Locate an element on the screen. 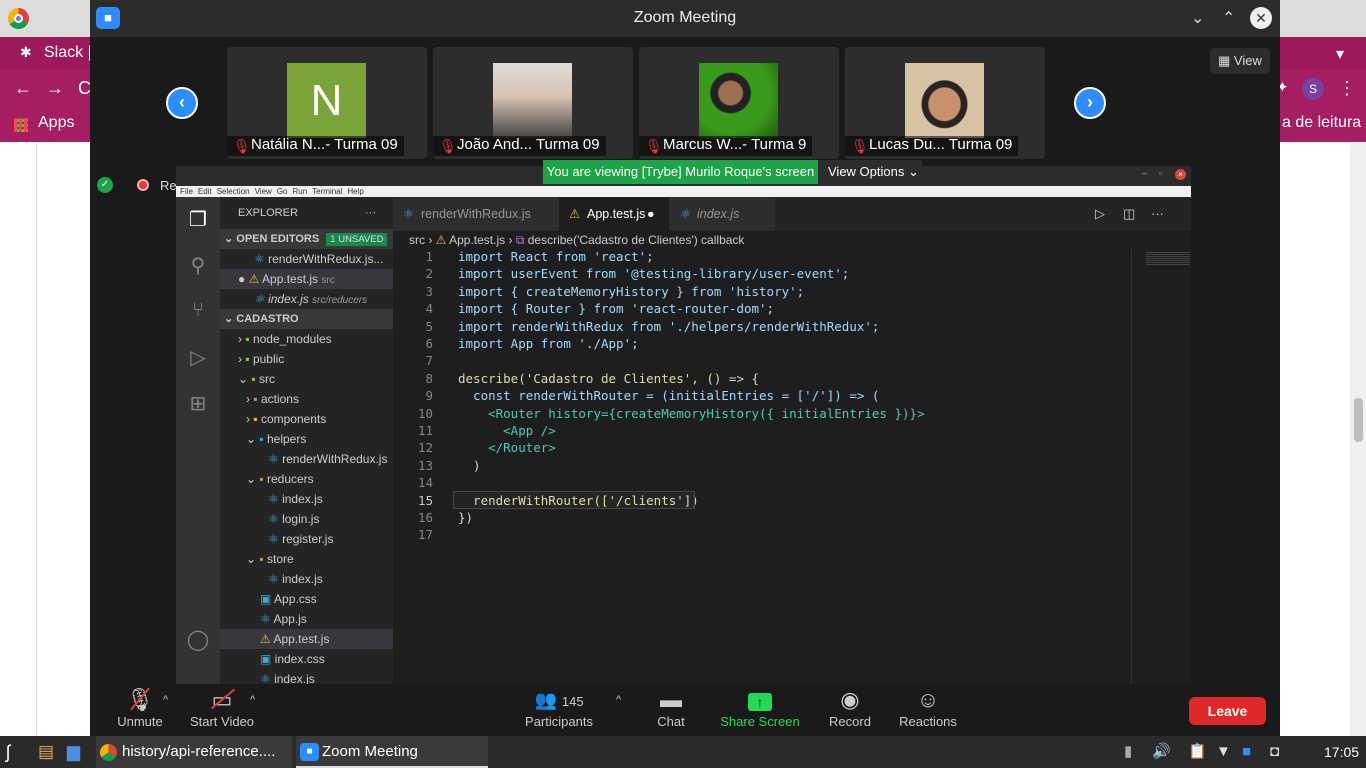 The width and height of the screenshot is (1366, 768). minimize-icon: ⌄ is located at coordinates (1197, 18).